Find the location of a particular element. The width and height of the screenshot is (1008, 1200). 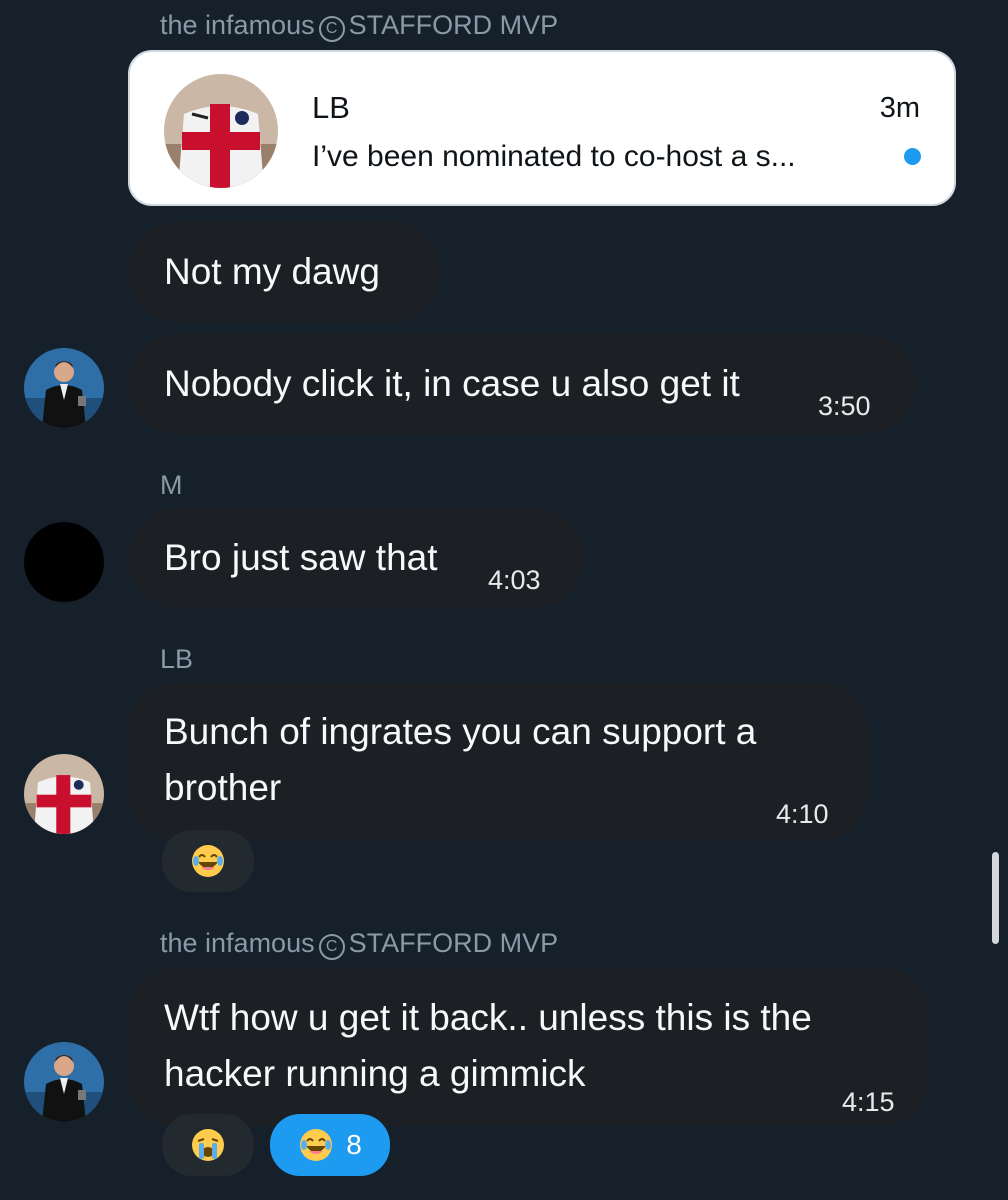

message-timestamp: 4:03 is located at coordinates (514, 580).